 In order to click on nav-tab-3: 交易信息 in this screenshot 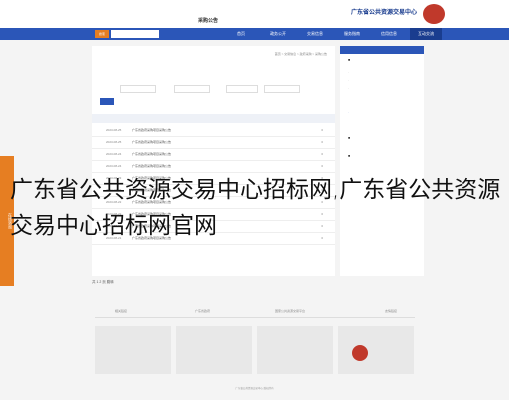, I will do `click(315, 34)`.